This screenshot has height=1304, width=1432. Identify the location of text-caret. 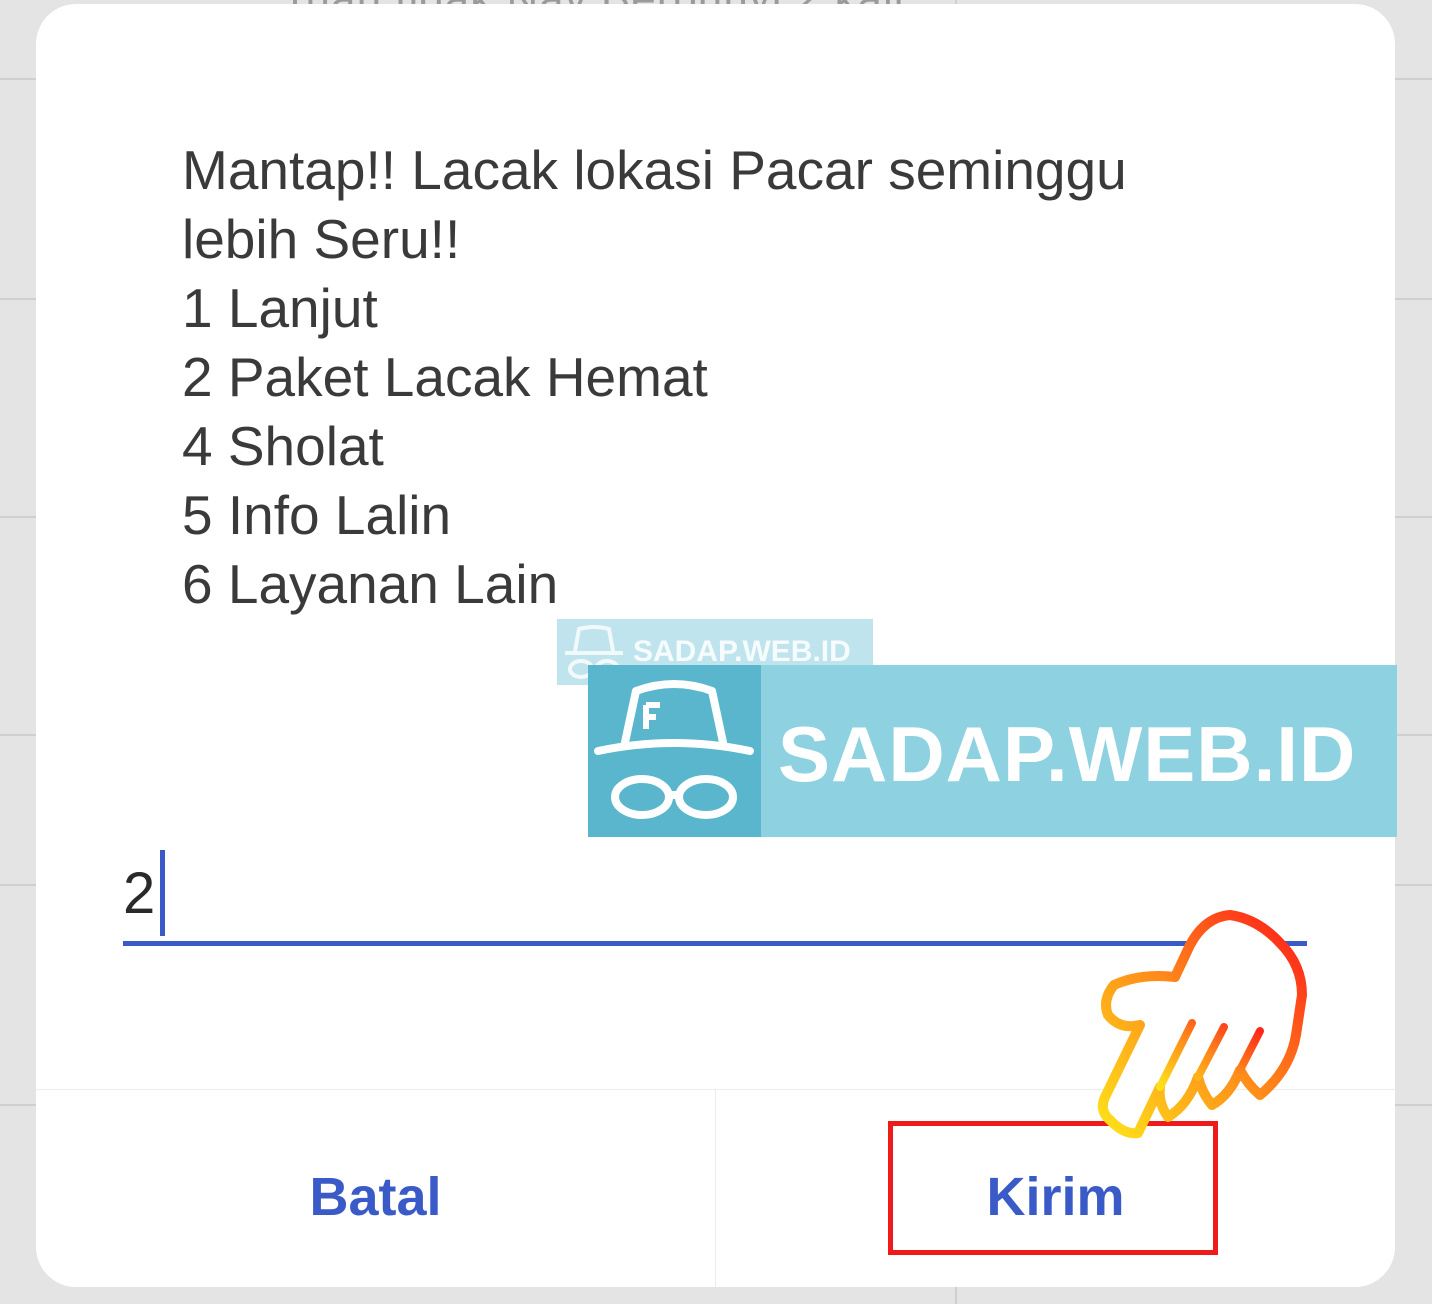
(162, 893).